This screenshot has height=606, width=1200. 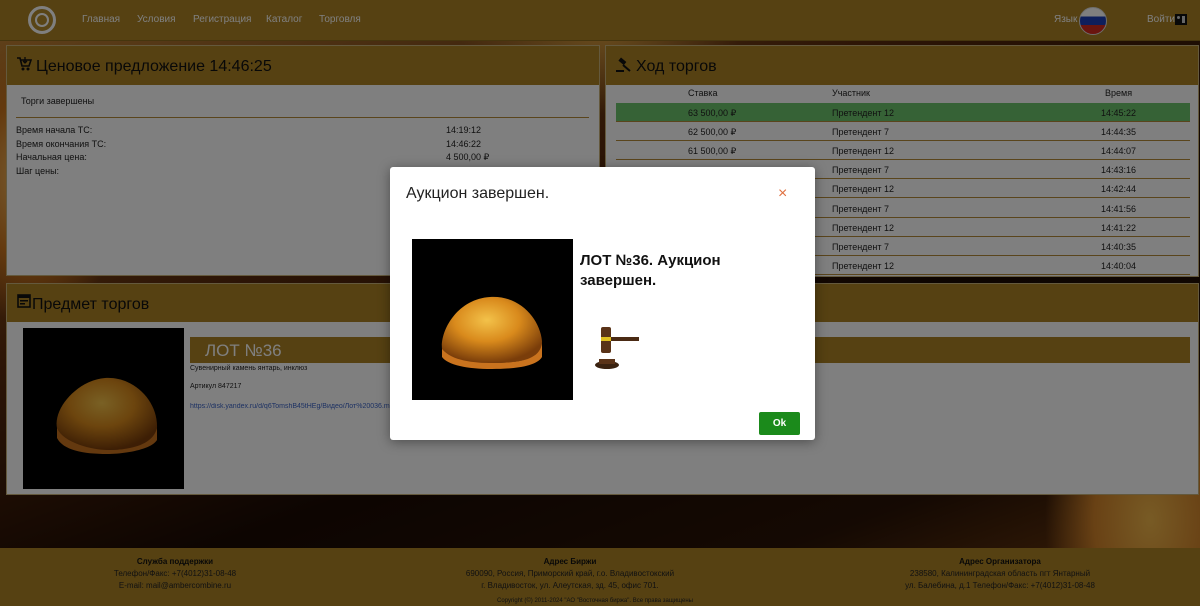 What do you see at coordinates (617, 348) in the screenshot?
I see `gavel-icon` at bounding box center [617, 348].